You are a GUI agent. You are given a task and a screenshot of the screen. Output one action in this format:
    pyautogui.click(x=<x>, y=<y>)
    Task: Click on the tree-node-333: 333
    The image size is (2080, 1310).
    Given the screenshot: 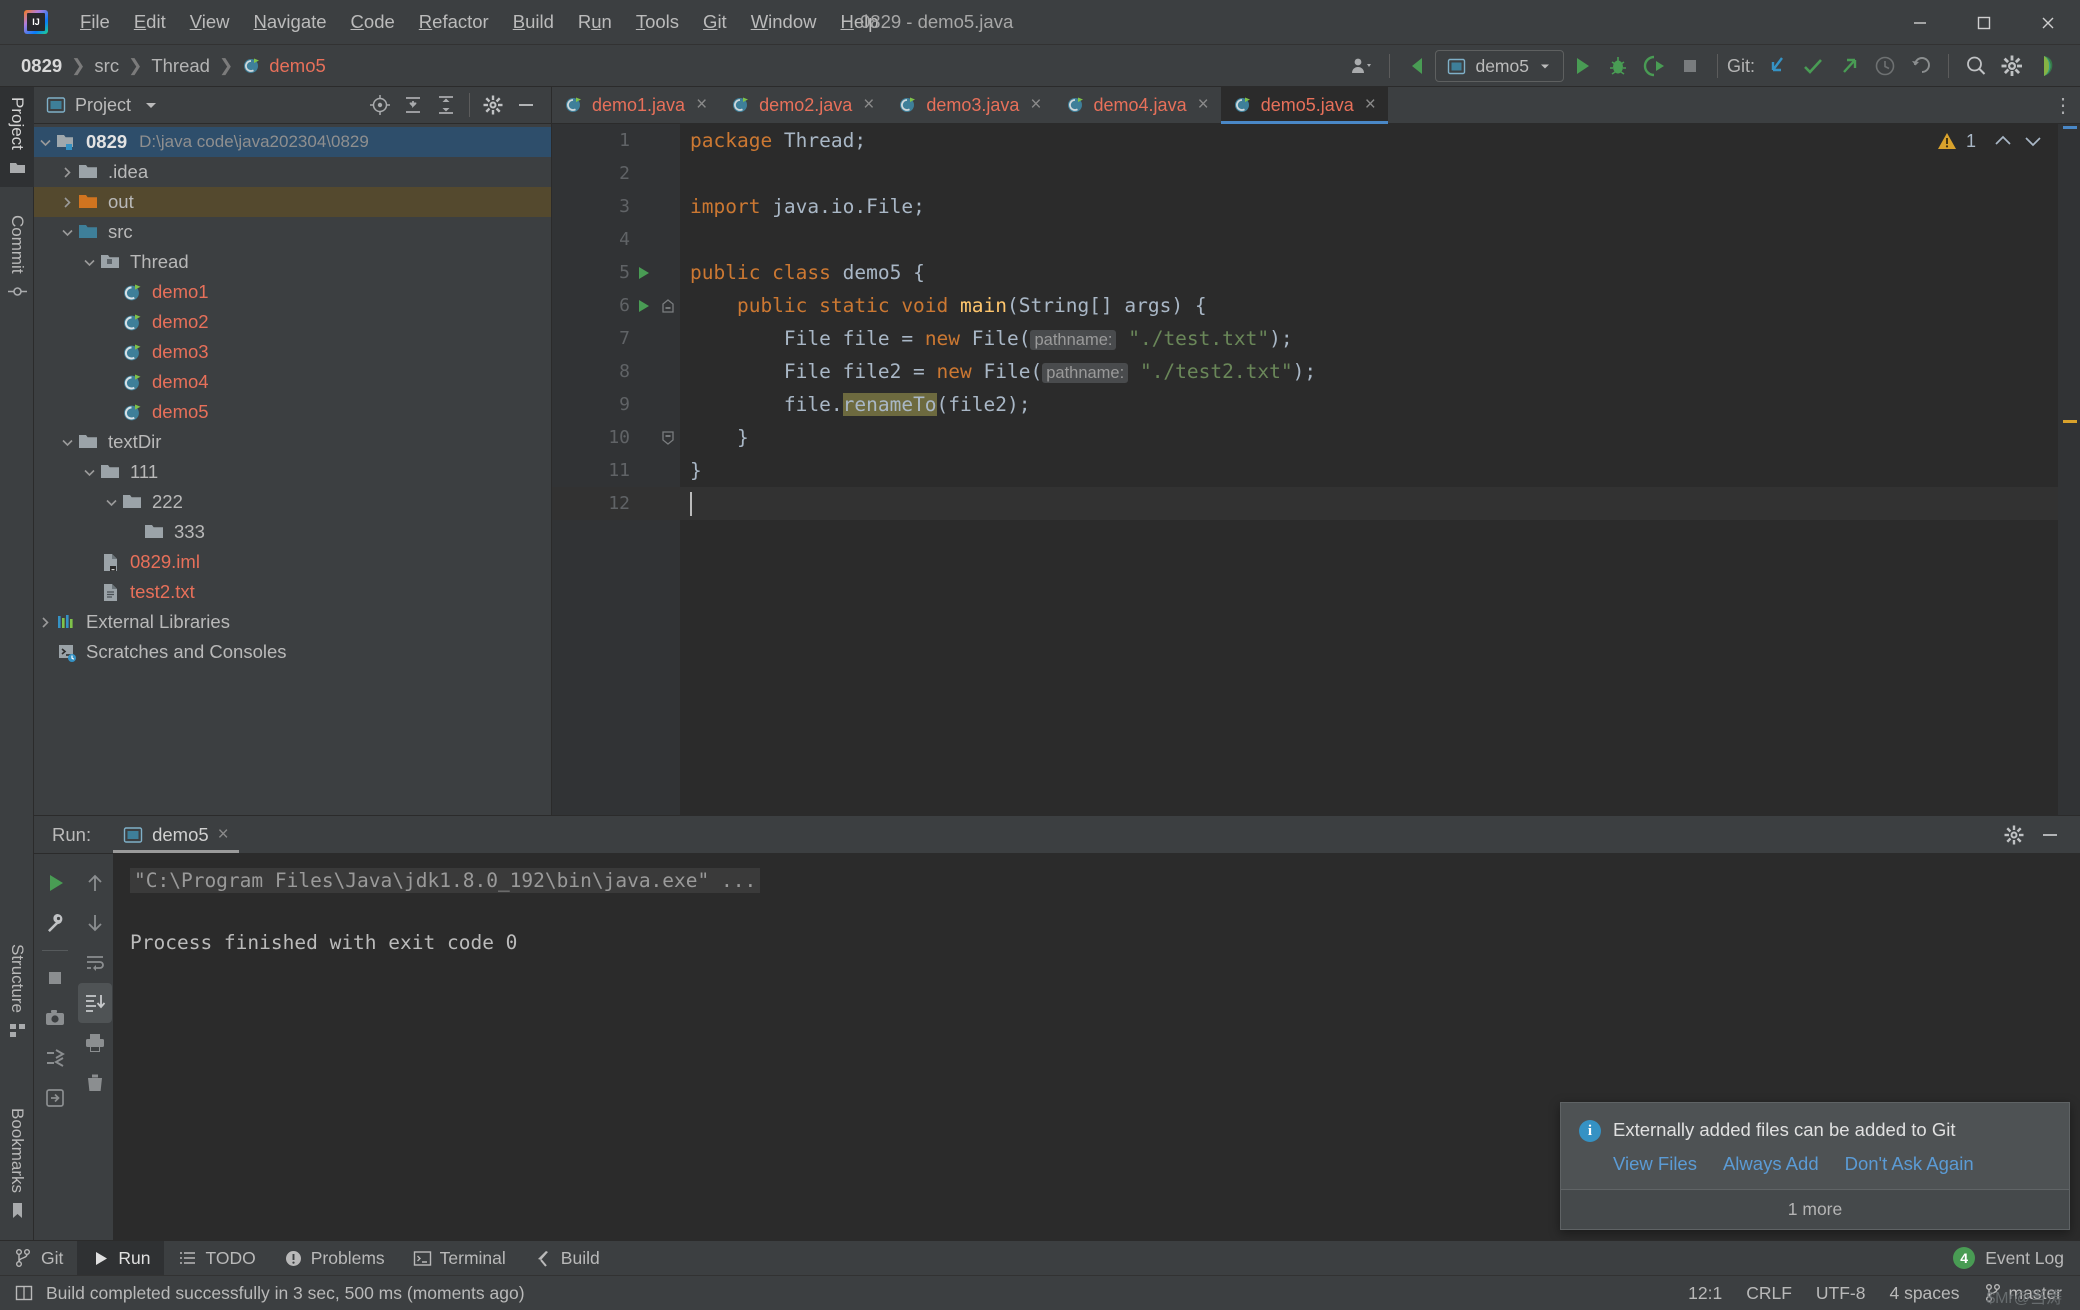 What is the action you would take?
    pyautogui.click(x=292, y=532)
    